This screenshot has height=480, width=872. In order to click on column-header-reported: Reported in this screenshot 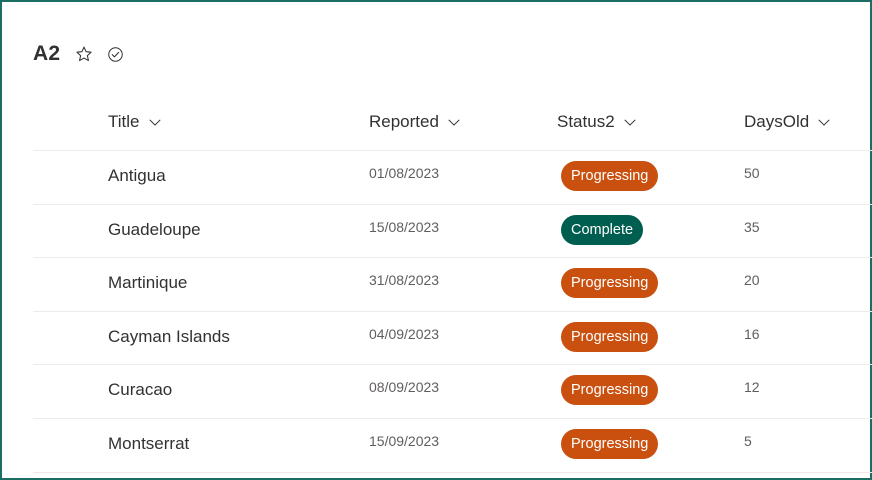, I will do `click(415, 122)`.